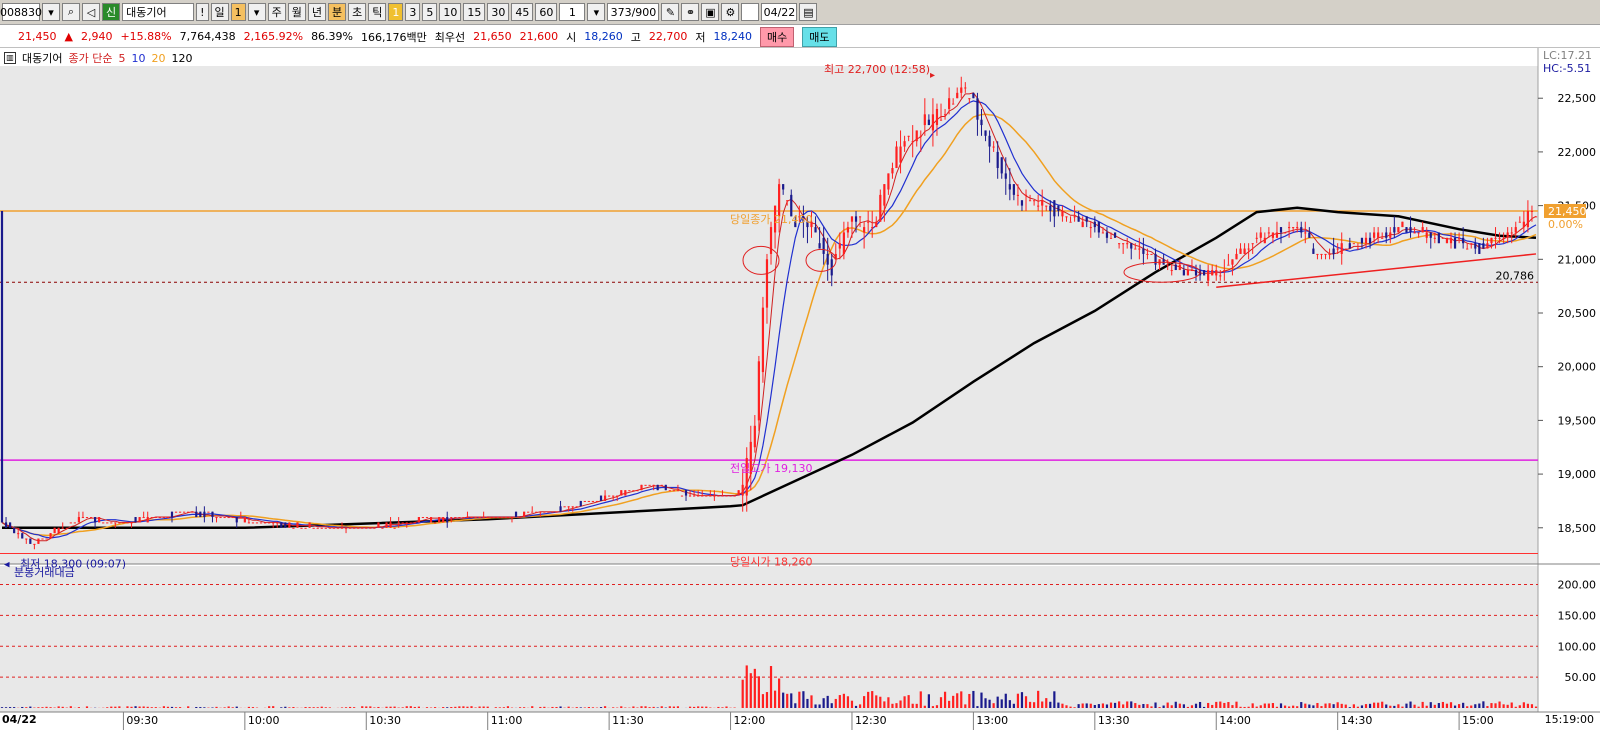 Image resolution: width=1600 pixels, height=730 pixels. I want to click on y-tick-label: 19,500, so click(1577, 420).